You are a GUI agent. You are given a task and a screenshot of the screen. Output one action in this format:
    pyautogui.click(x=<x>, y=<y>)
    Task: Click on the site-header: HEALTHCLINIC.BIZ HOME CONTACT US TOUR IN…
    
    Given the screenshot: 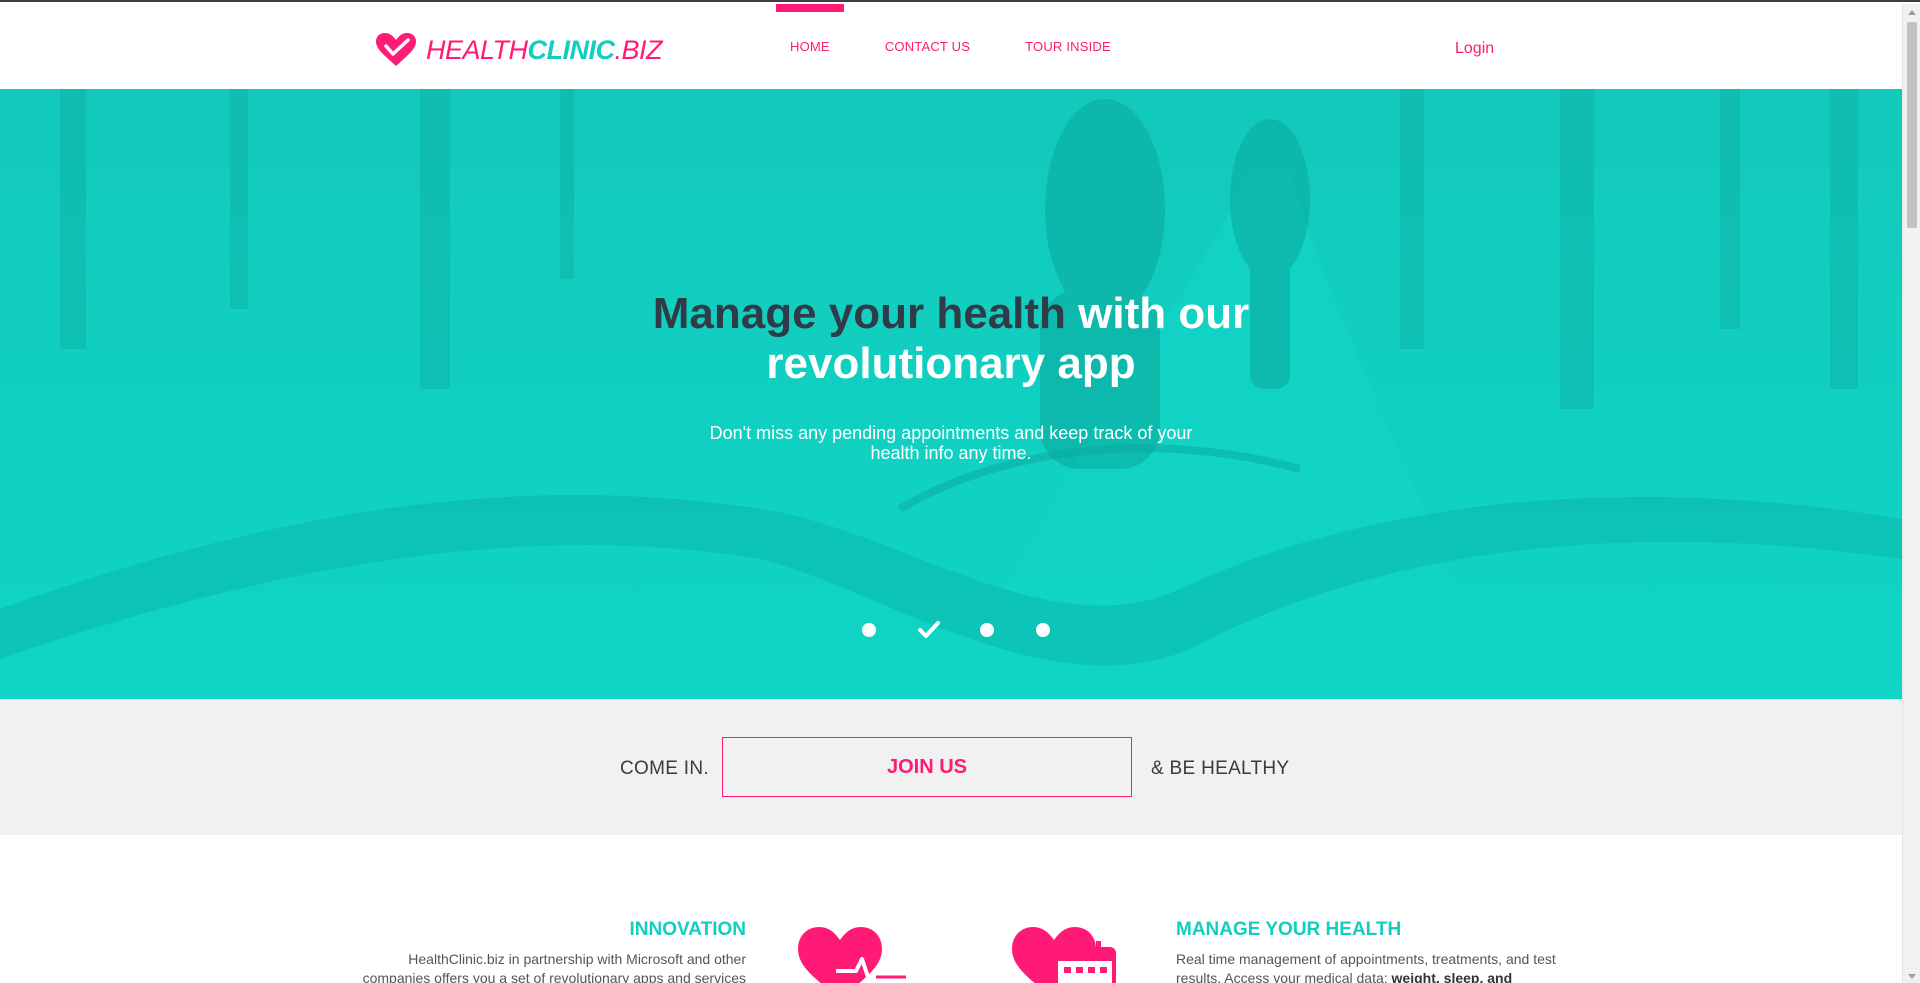 What is the action you would take?
    pyautogui.click(x=951, y=46)
    